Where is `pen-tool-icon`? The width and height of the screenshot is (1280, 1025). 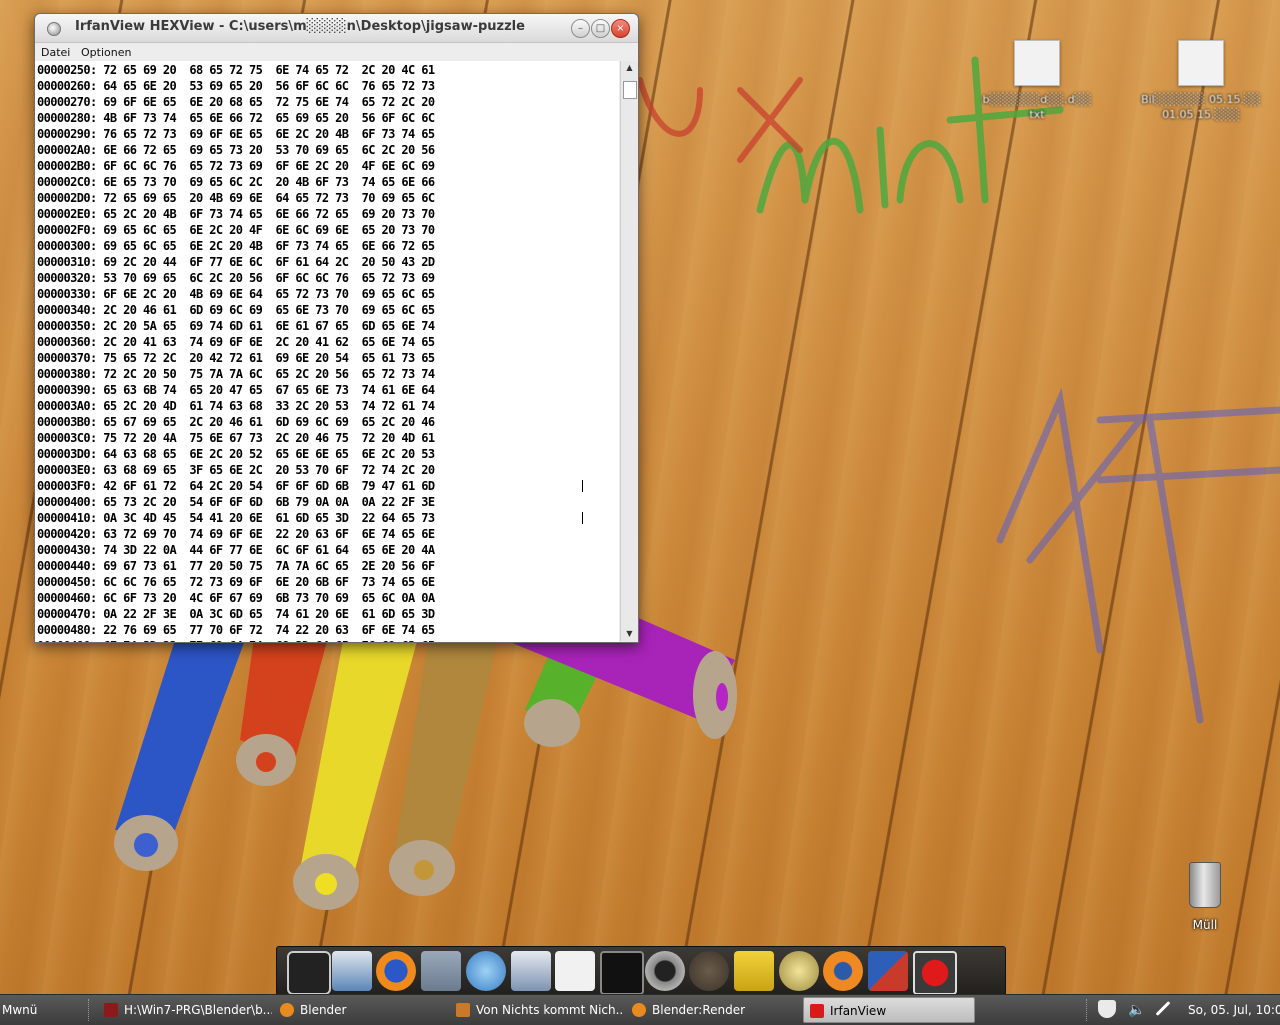
pen-tool-icon is located at coordinates (1166, 1010).